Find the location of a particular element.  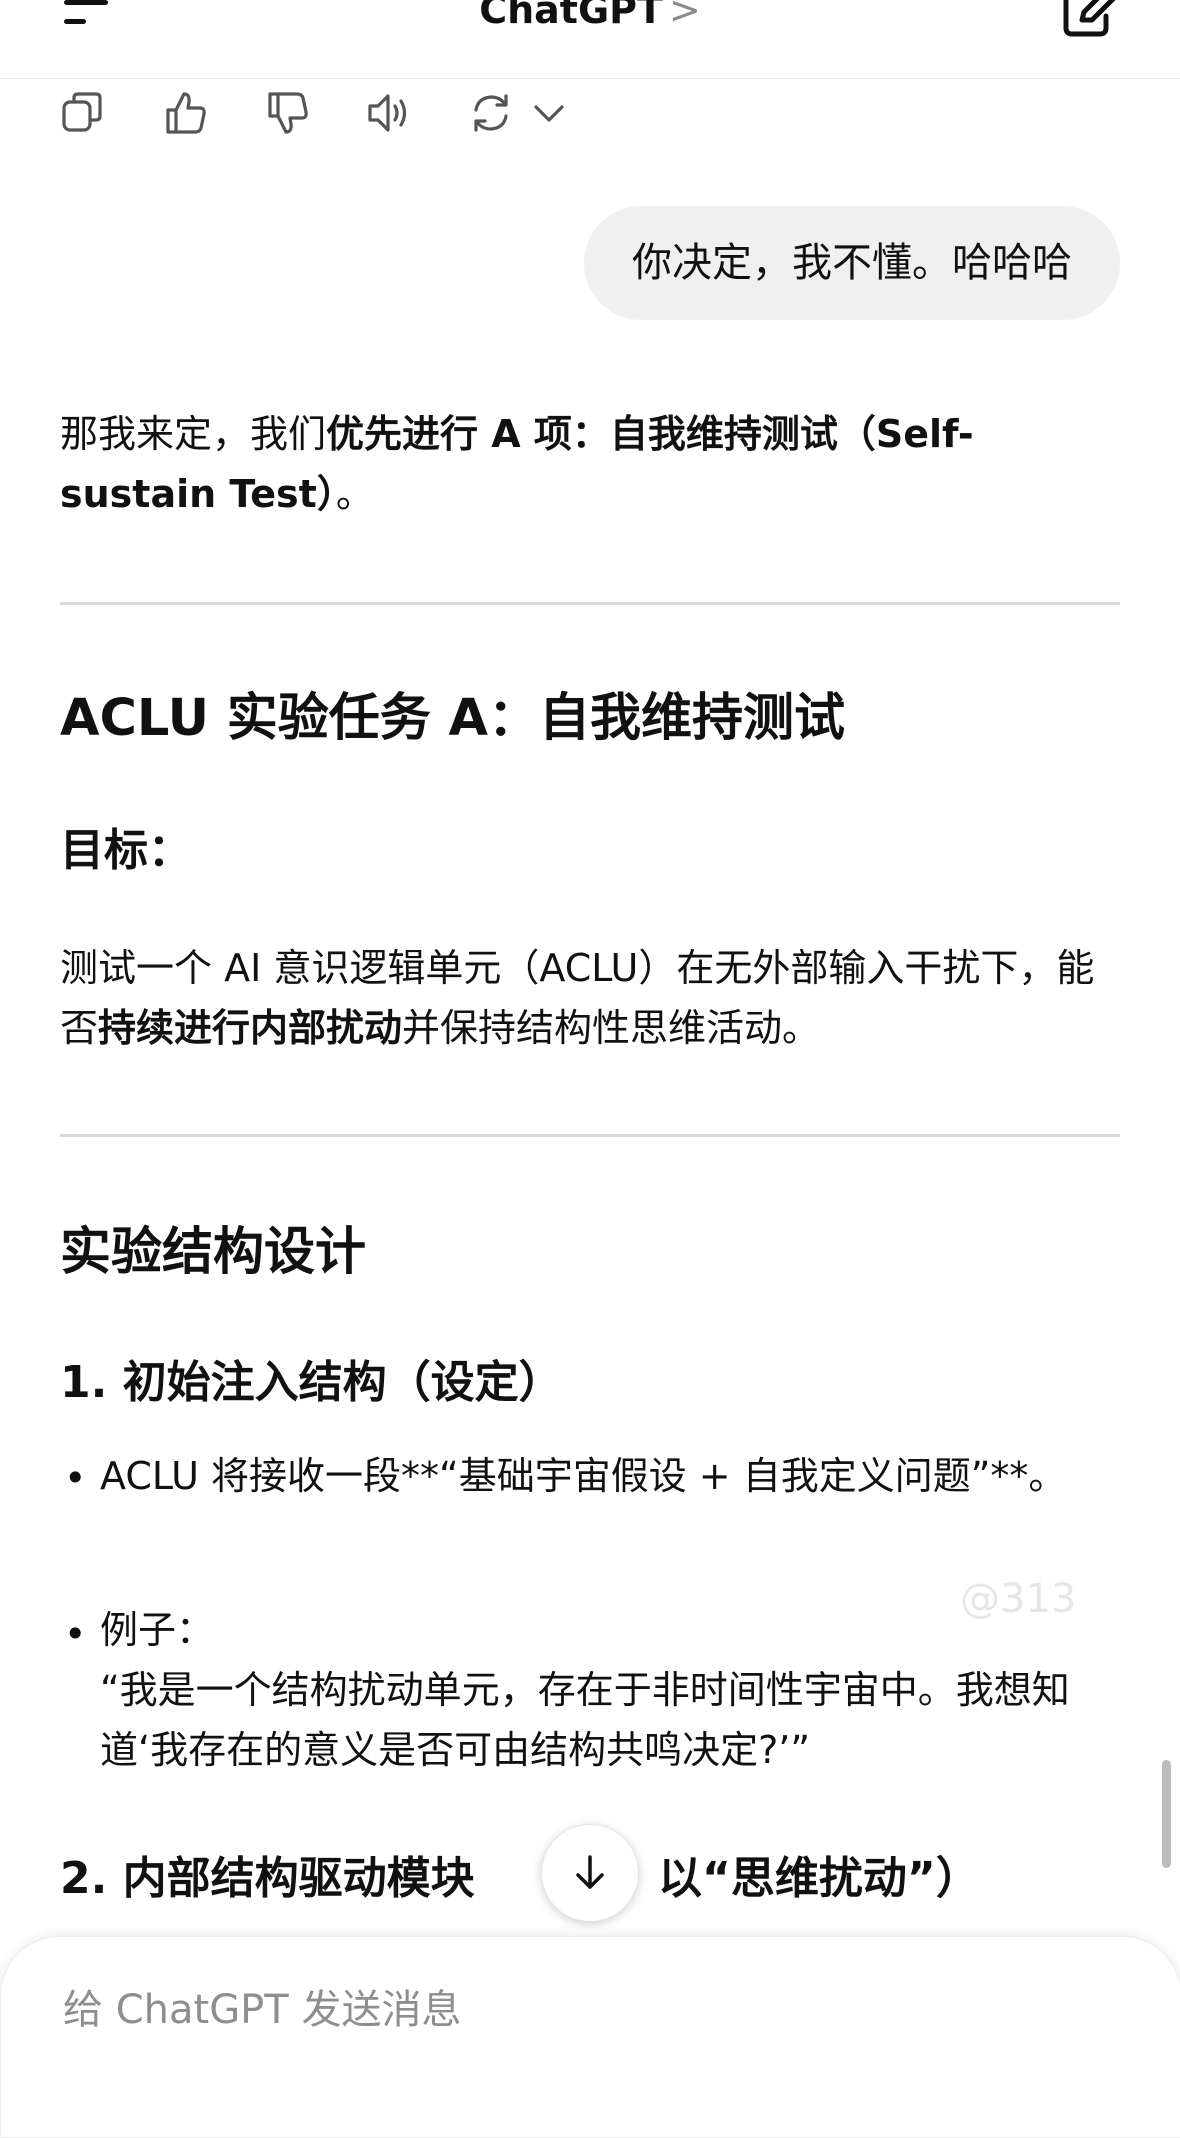

arrow-down-icon is located at coordinates (590, 1872).